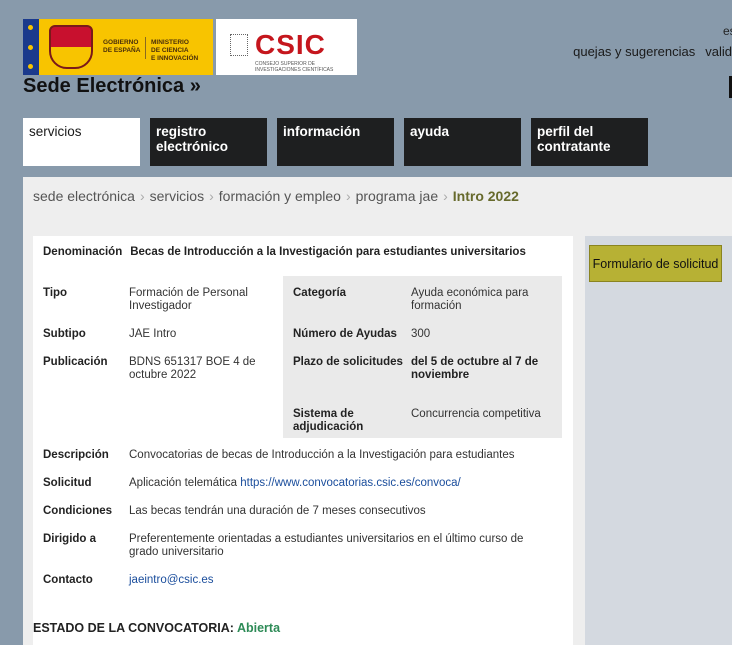 The height and width of the screenshot is (645, 732). I want to click on breadcrumb-sede: sede electrónica, so click(84, 196).